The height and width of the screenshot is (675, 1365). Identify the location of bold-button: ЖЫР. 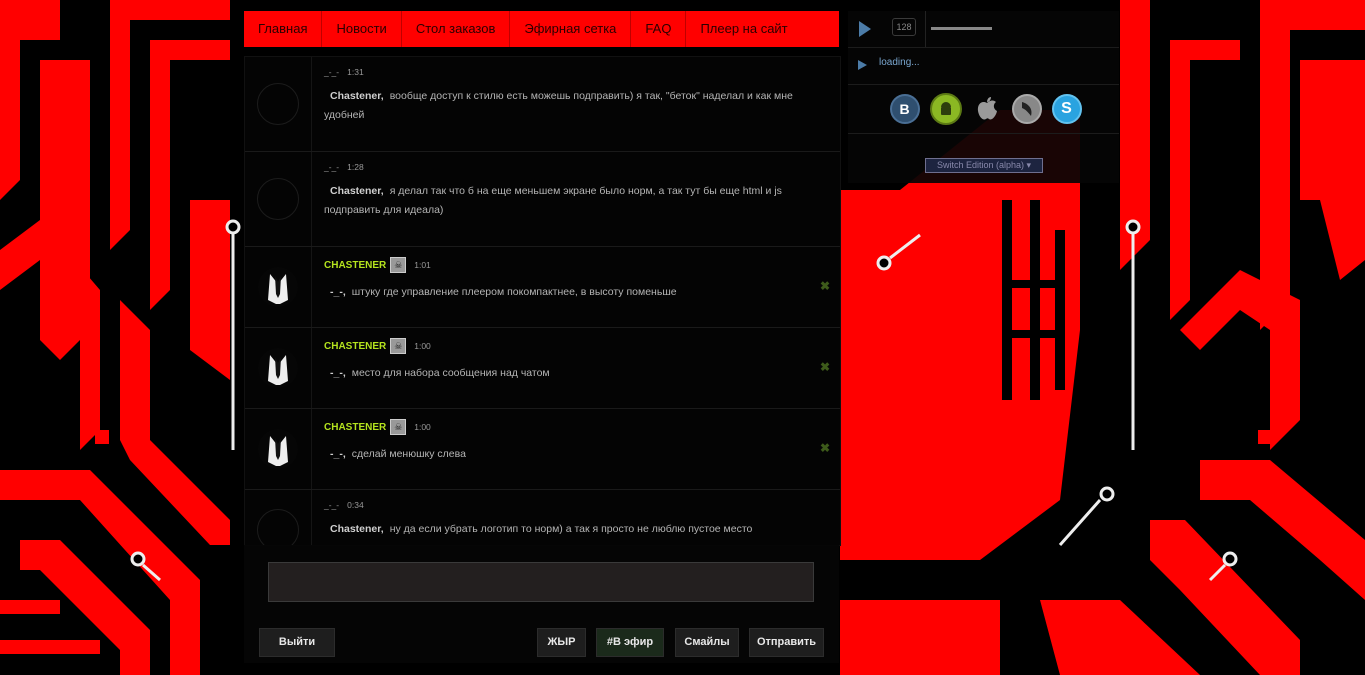
(561, 642).